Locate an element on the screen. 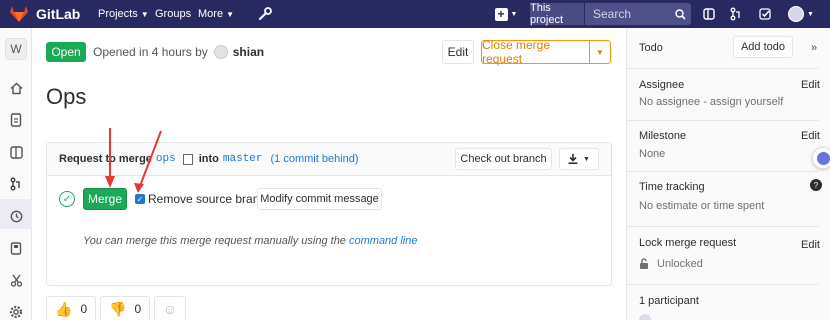 The width and height of the screenshot is (830, 320). gitlab-home-link: GitLab is located at coordinates (45, 14).